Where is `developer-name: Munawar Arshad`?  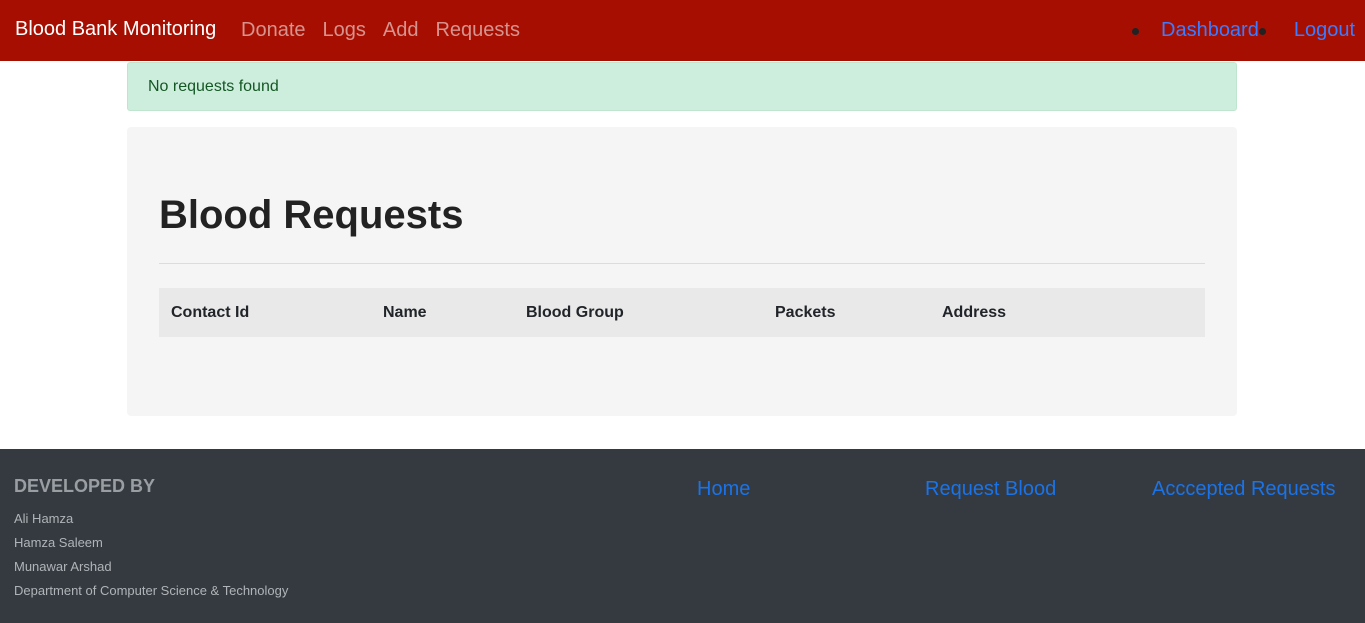
developer-name: Munawar Arshad is located at coordinates (63, 566).